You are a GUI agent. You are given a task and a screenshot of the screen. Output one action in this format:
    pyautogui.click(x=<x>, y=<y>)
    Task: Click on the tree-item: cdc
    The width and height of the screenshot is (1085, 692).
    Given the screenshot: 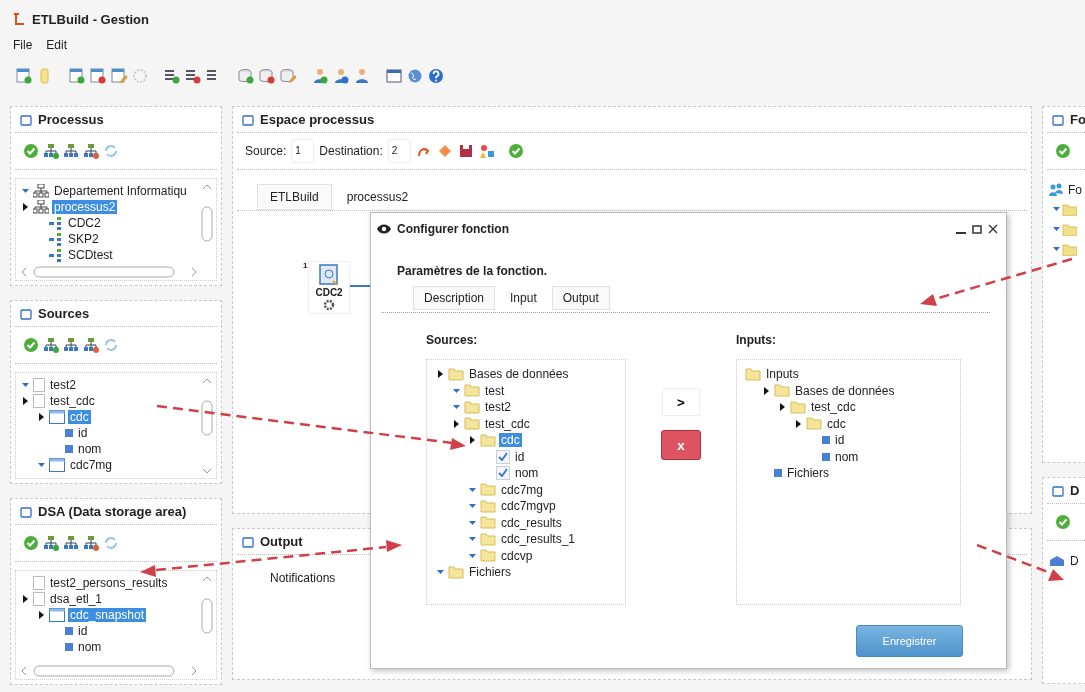 What is the action you would take?
    pyautogui.click(x=836, y=423)
    